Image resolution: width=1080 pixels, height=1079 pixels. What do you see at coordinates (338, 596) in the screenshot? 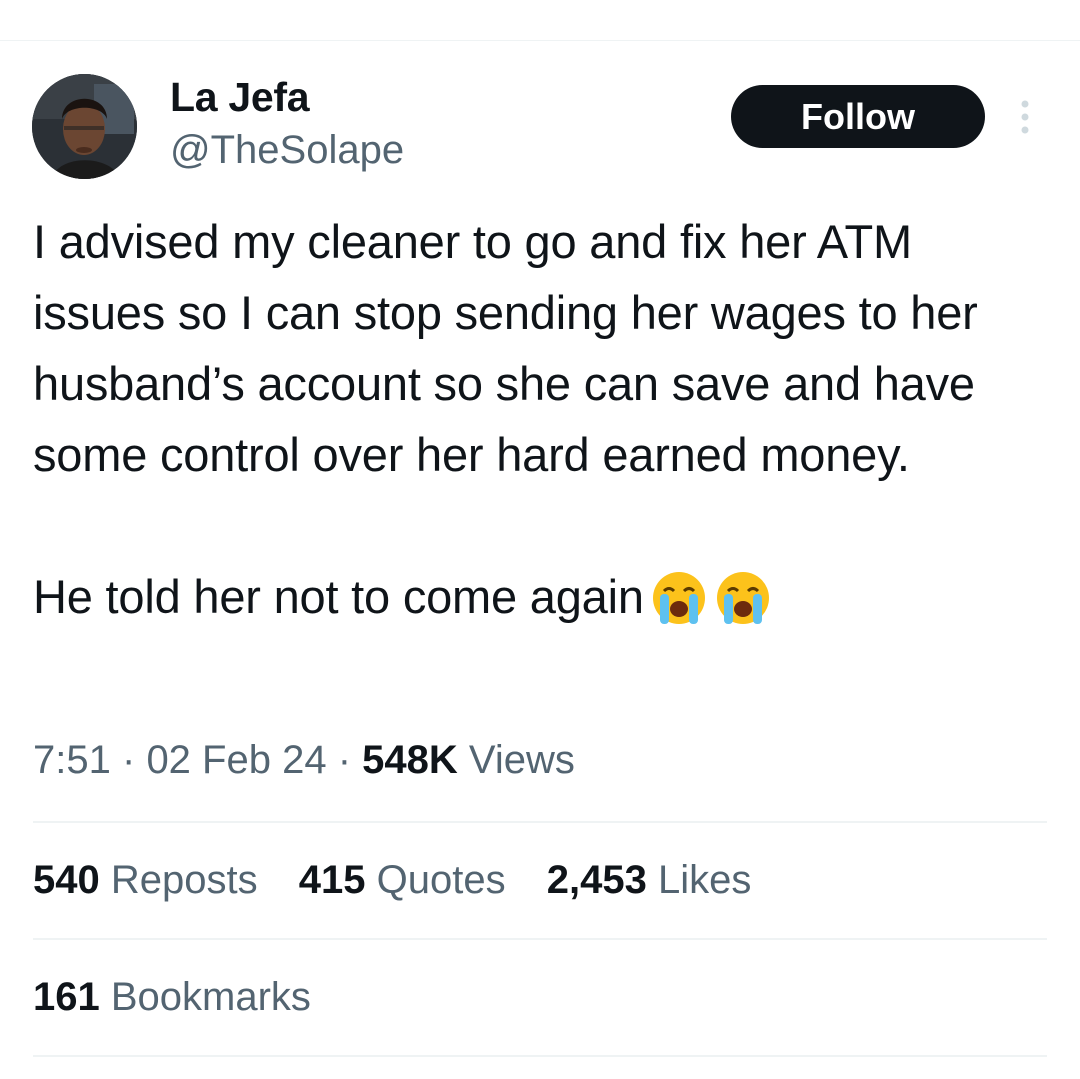
I see `tweet-paragraph-text: He told her not to come again` at bounding box center [338, 596].